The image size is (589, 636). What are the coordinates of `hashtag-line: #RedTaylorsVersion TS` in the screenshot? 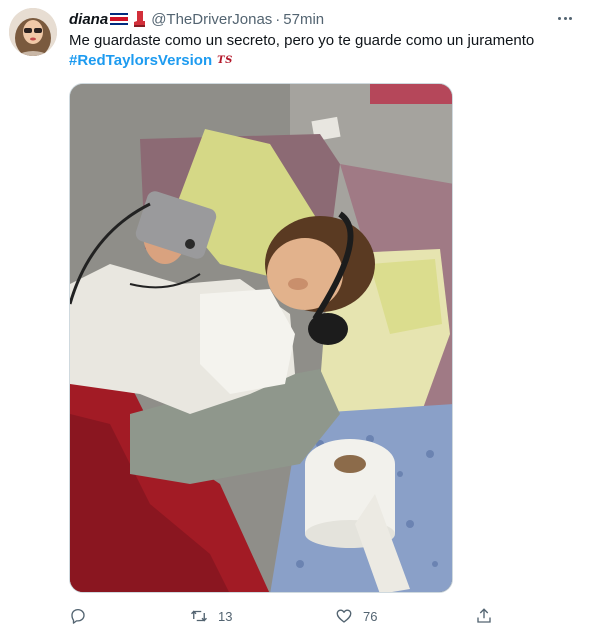 It's located at (151, 61).